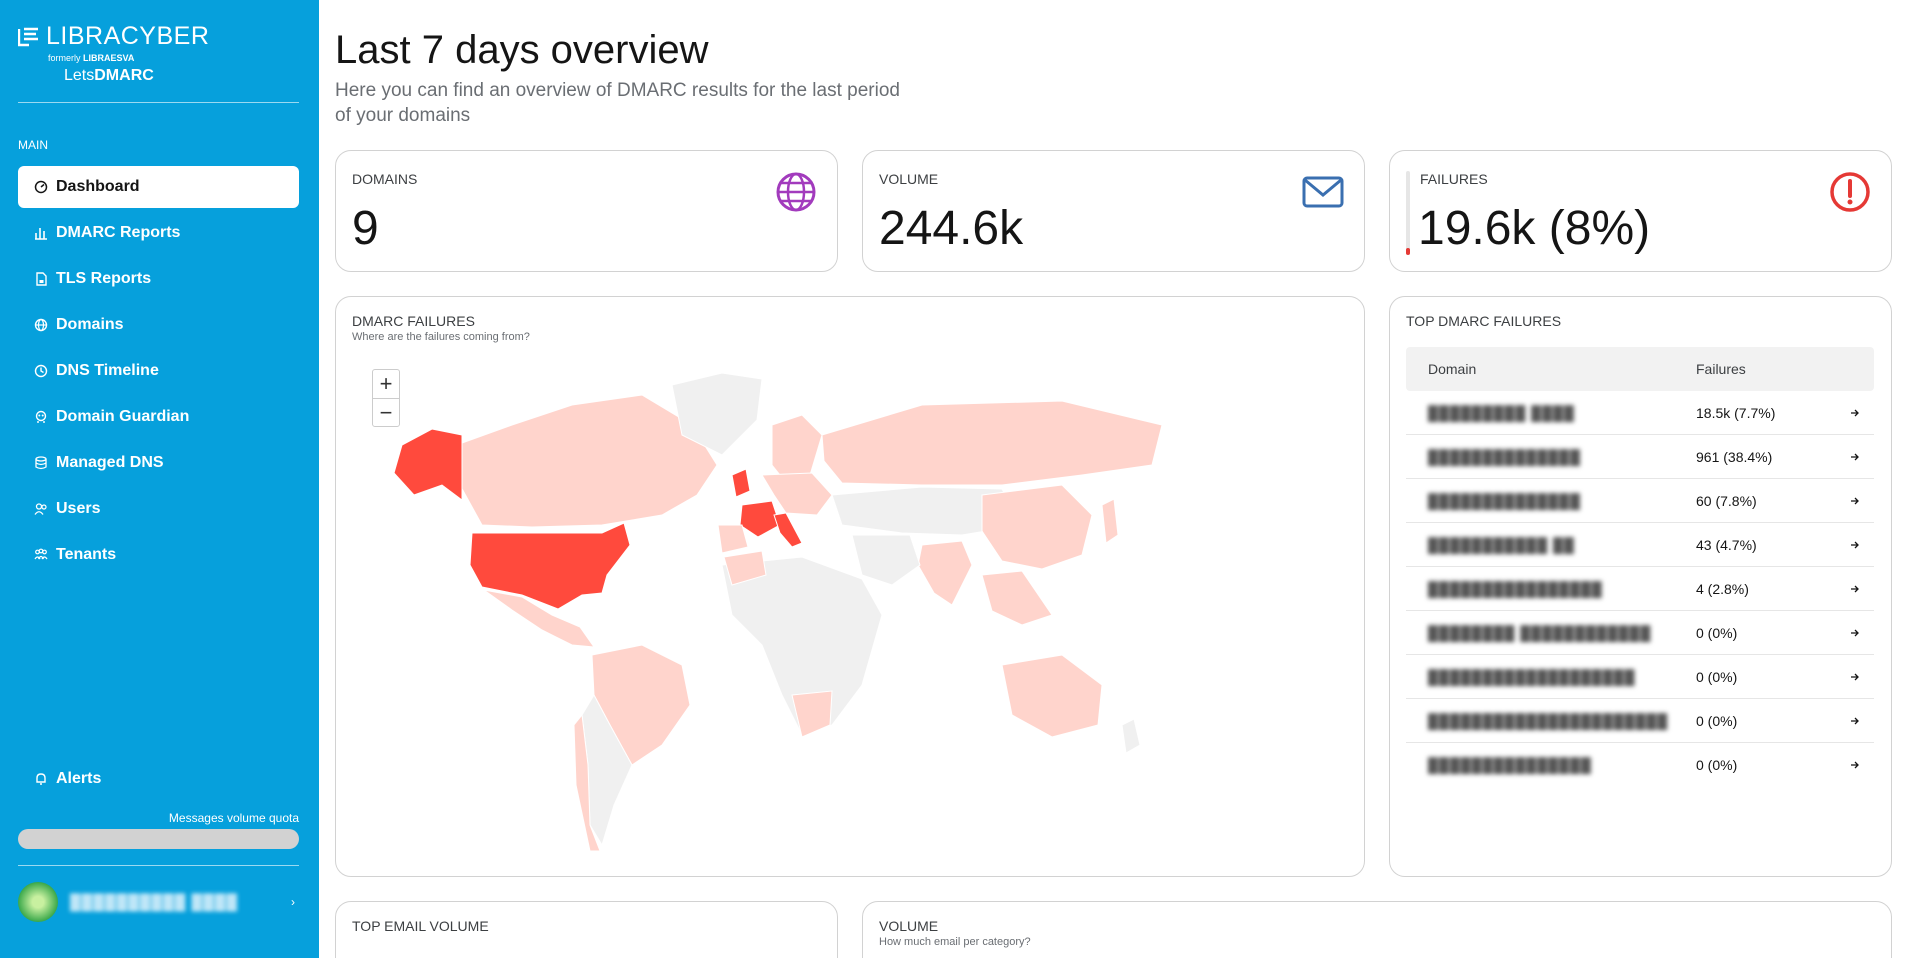 This screenshot has width=1922, height=958. I want to click on database-icon, so click(41, 463).